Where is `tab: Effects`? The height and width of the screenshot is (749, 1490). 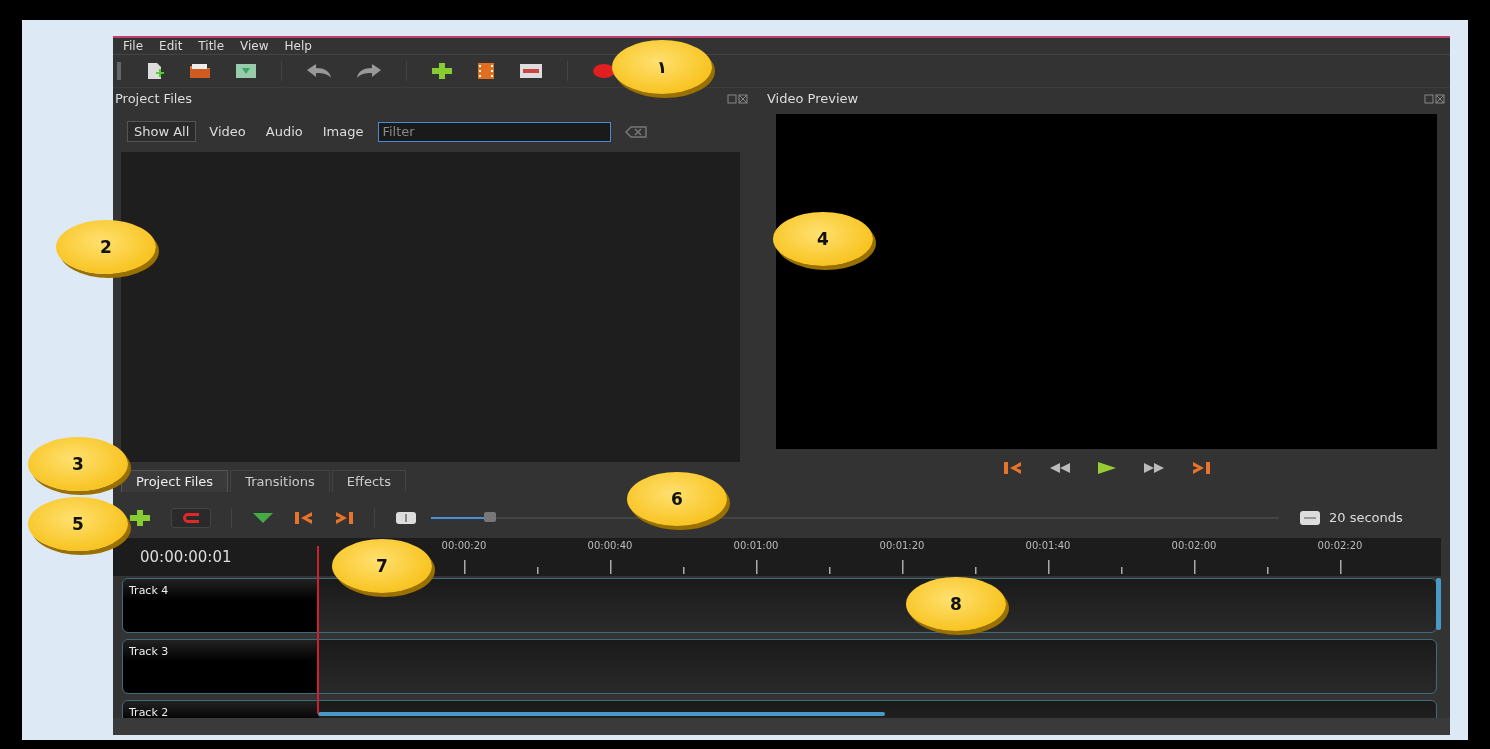
tab: Effects is located at coordinates (368, 480).